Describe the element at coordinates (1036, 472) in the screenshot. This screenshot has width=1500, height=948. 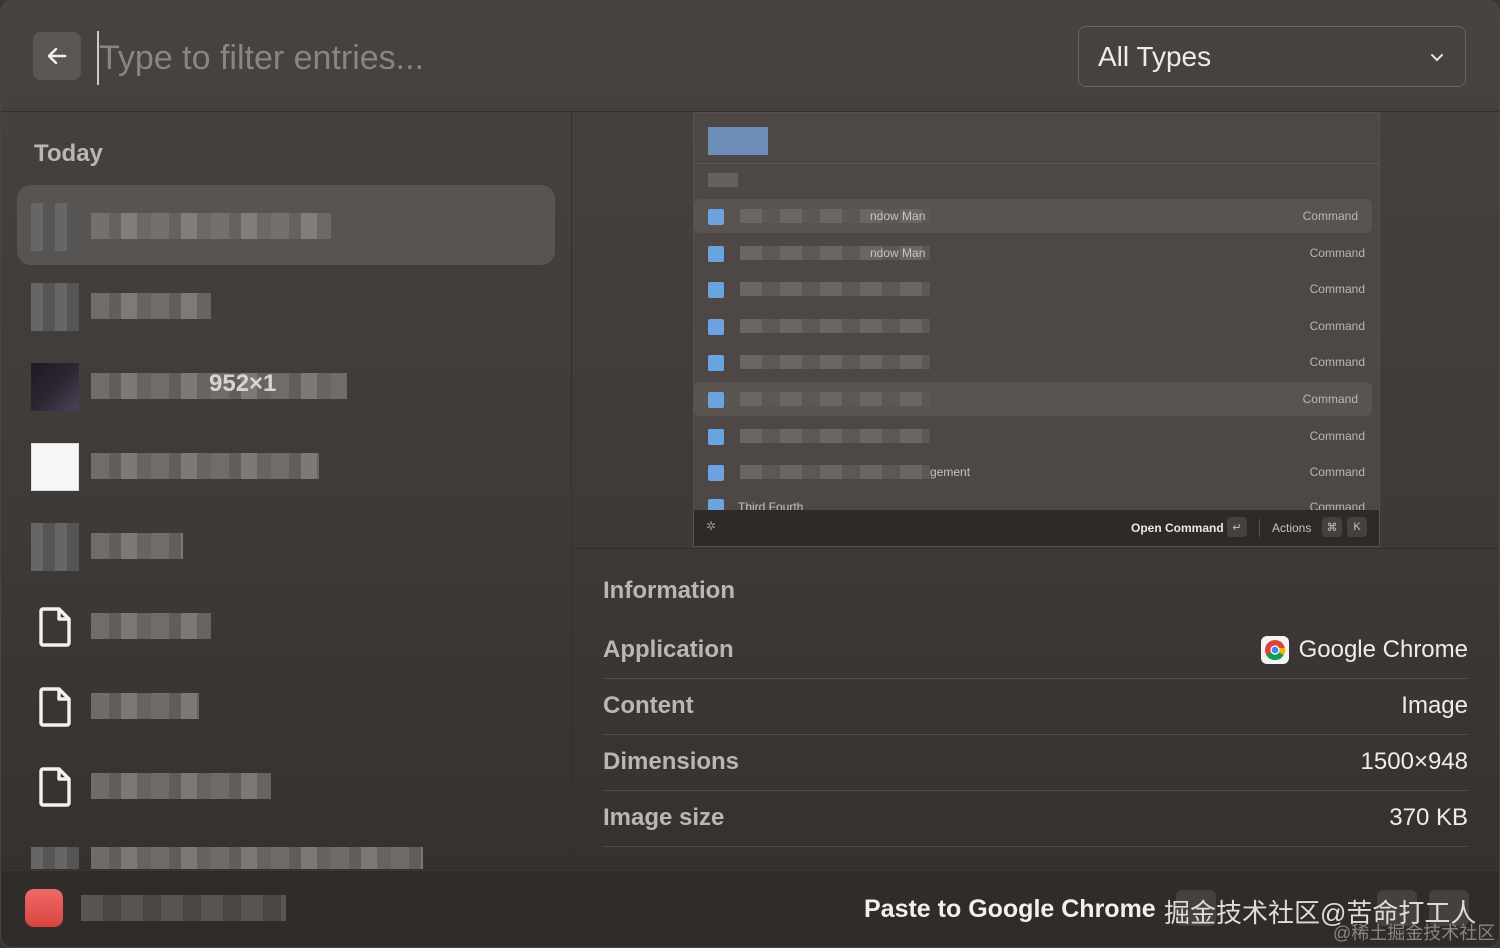
I see `preview-row: gement Command` at that location.